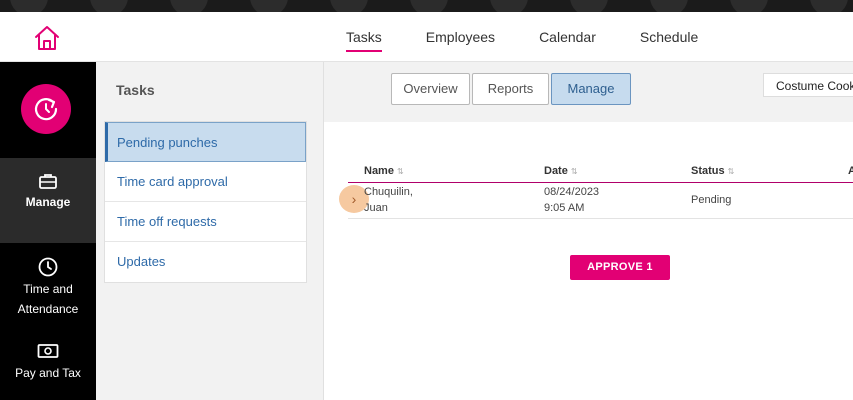 The image size is (853, 400). I want to click on view-toggle: Overview Reports Manage, so click(512, 89).